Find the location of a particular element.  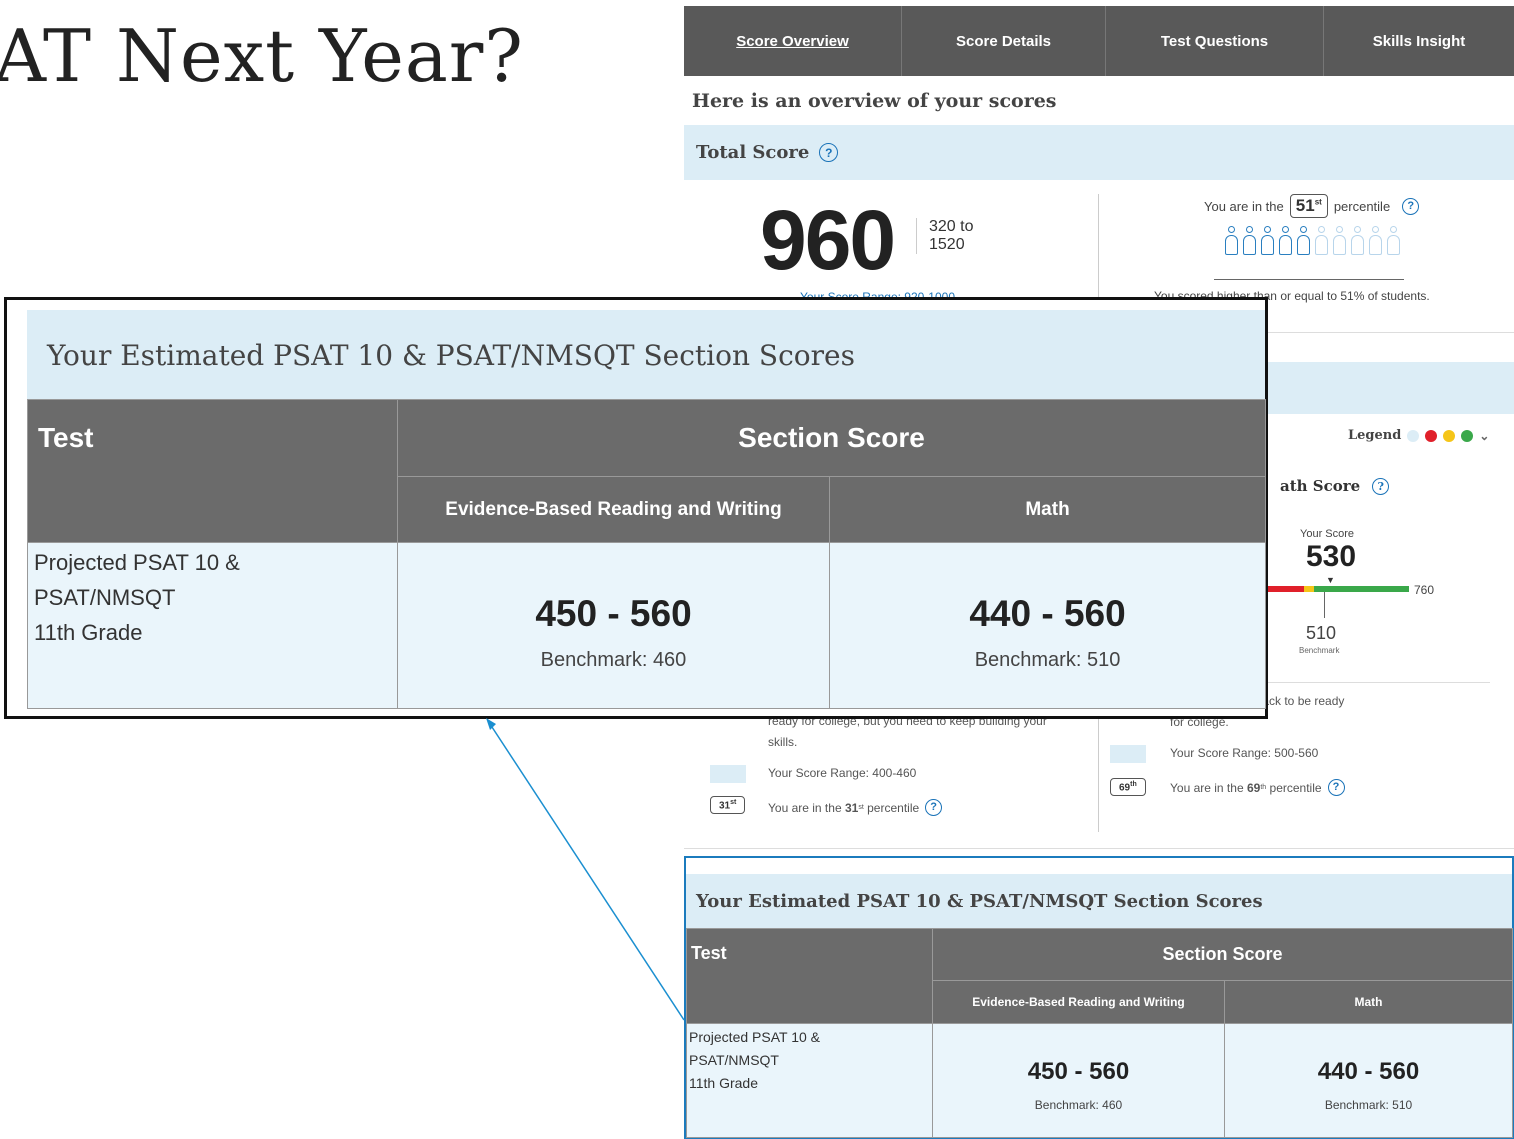

score-marker-icon: ▼ is located at coordinates (1330, 580).